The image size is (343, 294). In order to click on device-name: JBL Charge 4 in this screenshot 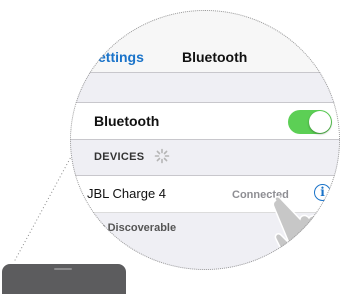, I will do `click(127, 193)`.